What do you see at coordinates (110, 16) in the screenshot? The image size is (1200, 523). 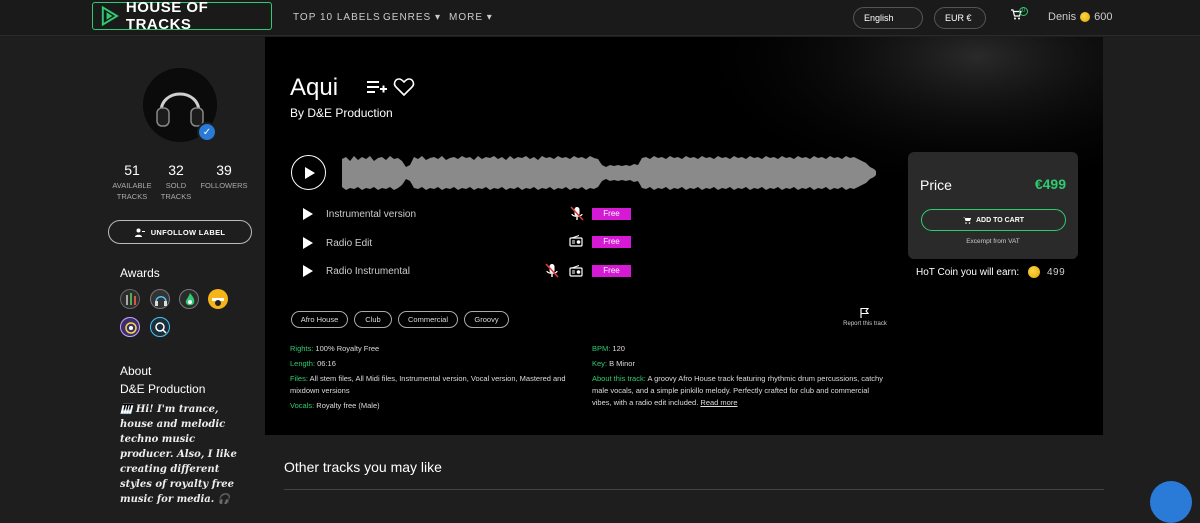 I see `logo-play-icon` at bounding box center [110, 16].